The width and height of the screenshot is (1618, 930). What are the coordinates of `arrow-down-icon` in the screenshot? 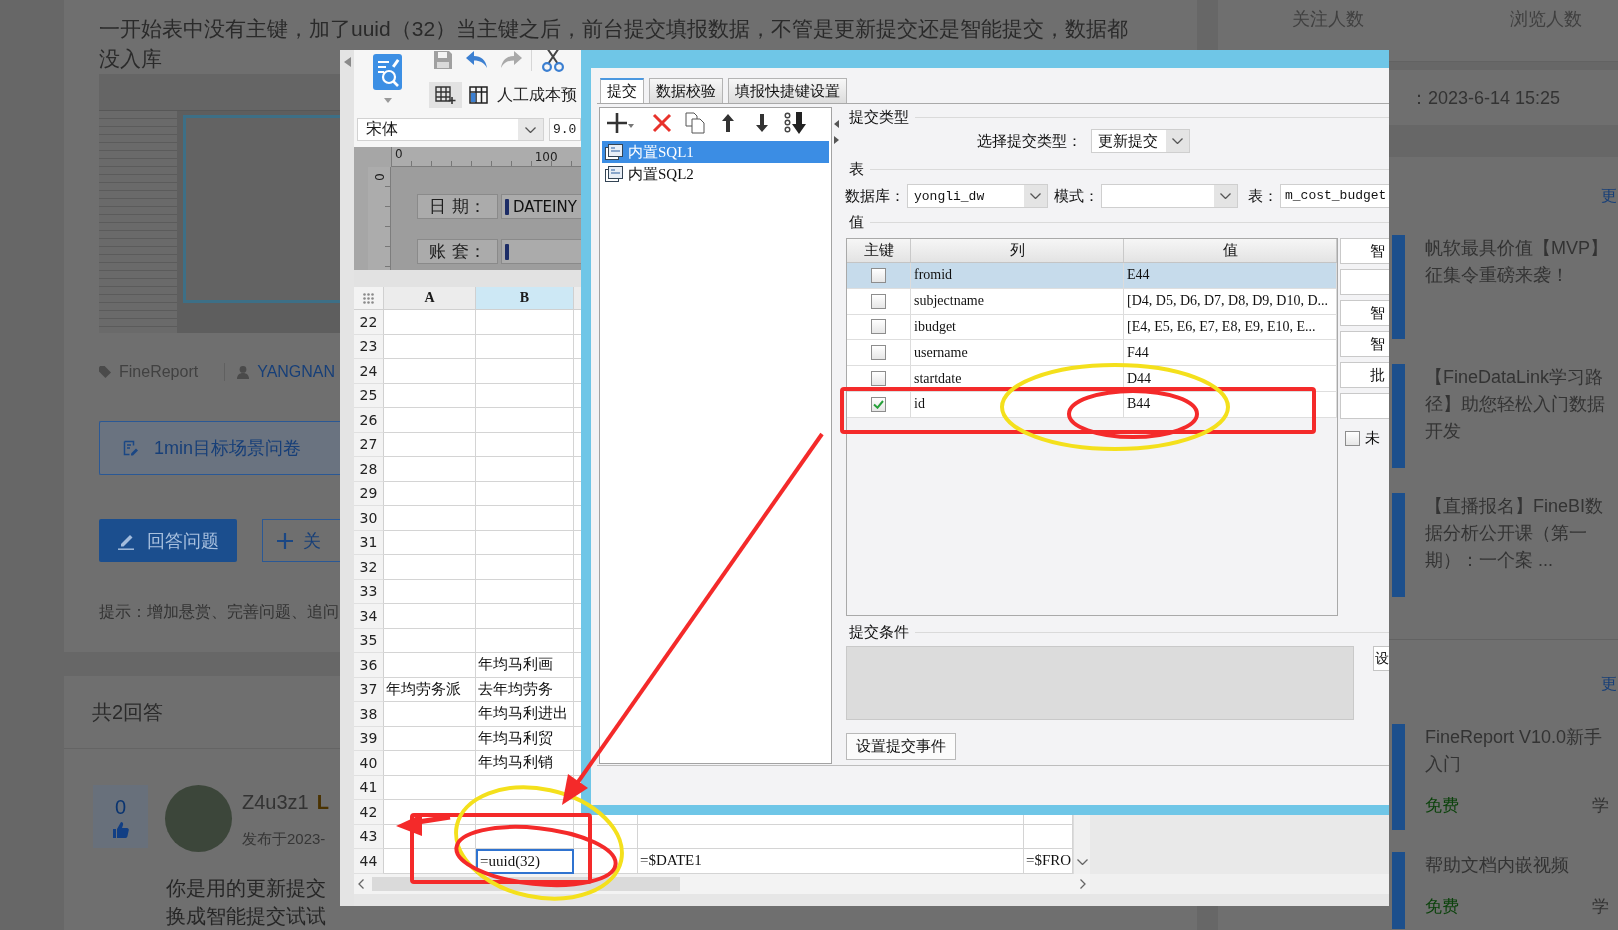 It's located at (762, 122).